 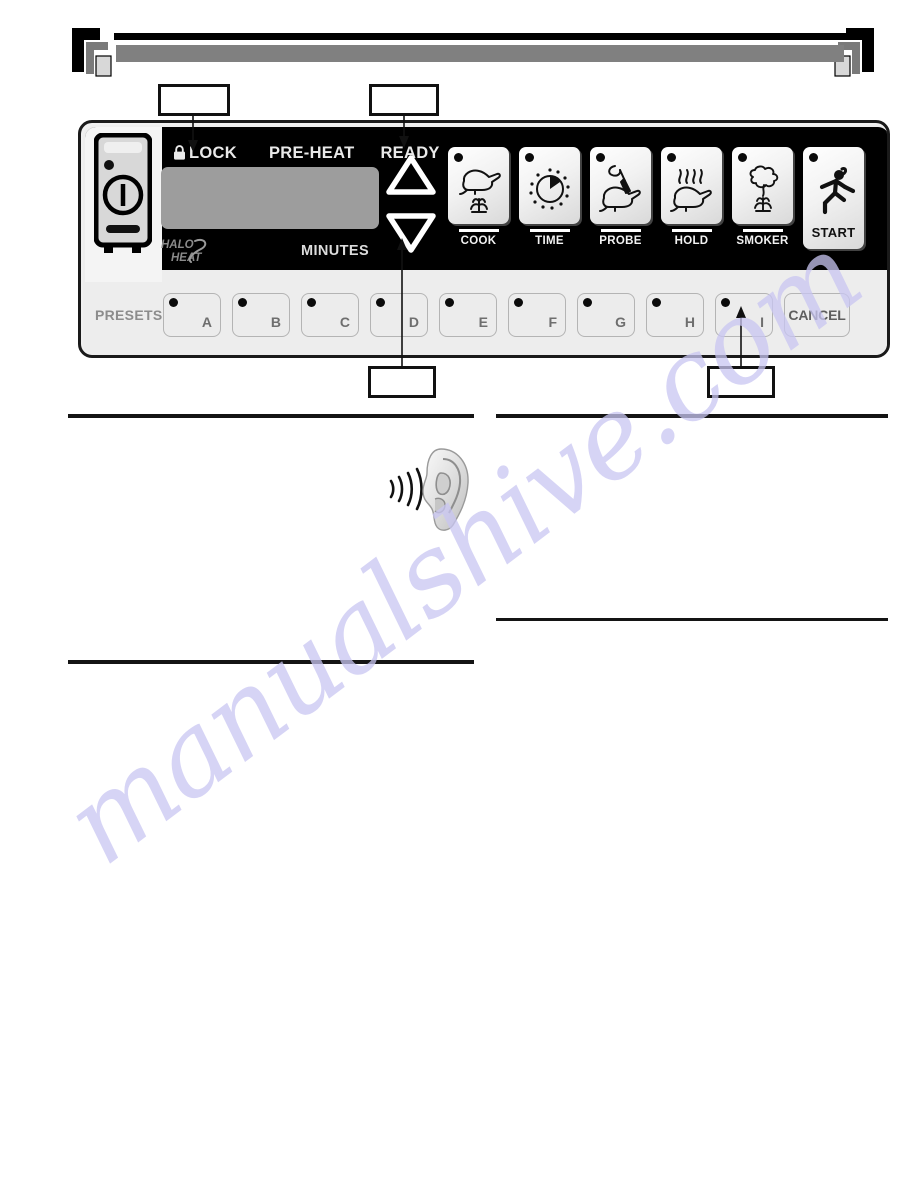 I want to click on preset-label: G, so click(x=620, y=321).